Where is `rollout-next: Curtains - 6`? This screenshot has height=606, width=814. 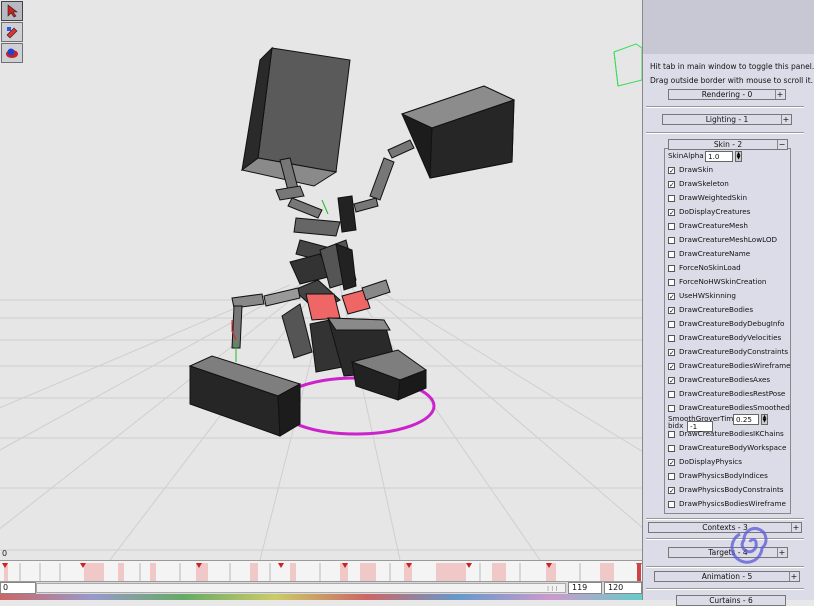
rollout-next: Curtains - 6 is located at coordinates (731, 600).